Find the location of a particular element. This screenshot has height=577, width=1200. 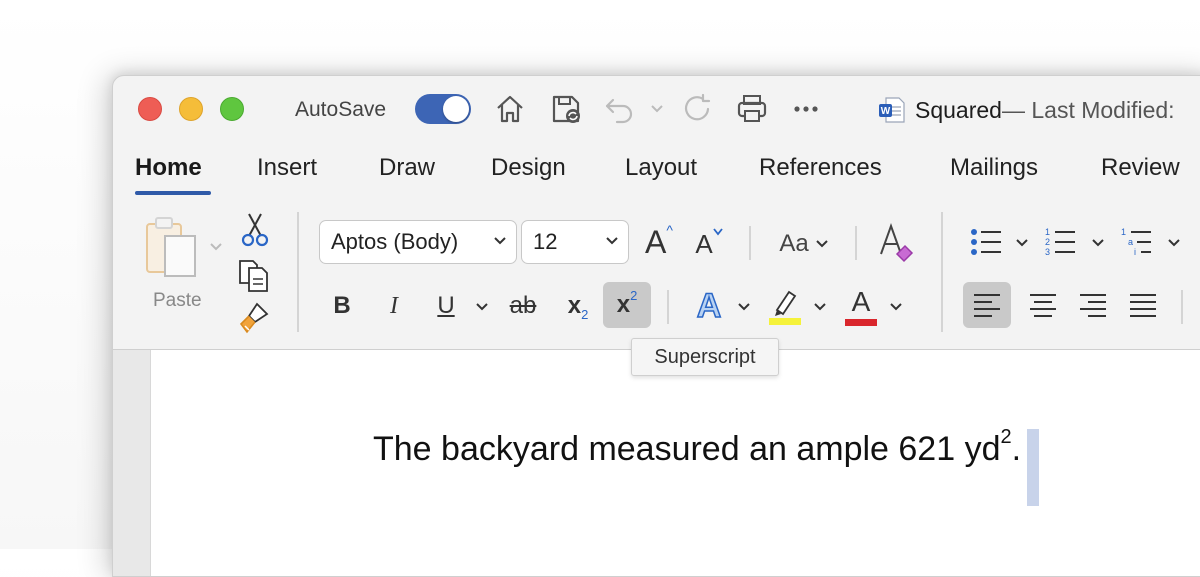

close-window-button is located at coordinates (150, 109).